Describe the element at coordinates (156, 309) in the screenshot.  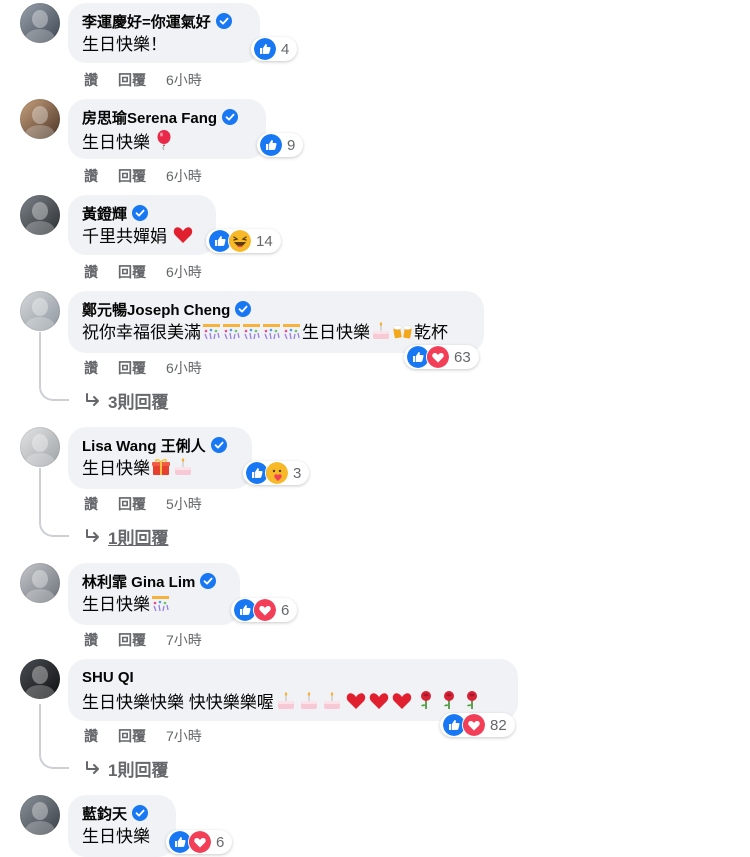
I see `comment-author: 鄭元暢Joseph Cheng` at that location.